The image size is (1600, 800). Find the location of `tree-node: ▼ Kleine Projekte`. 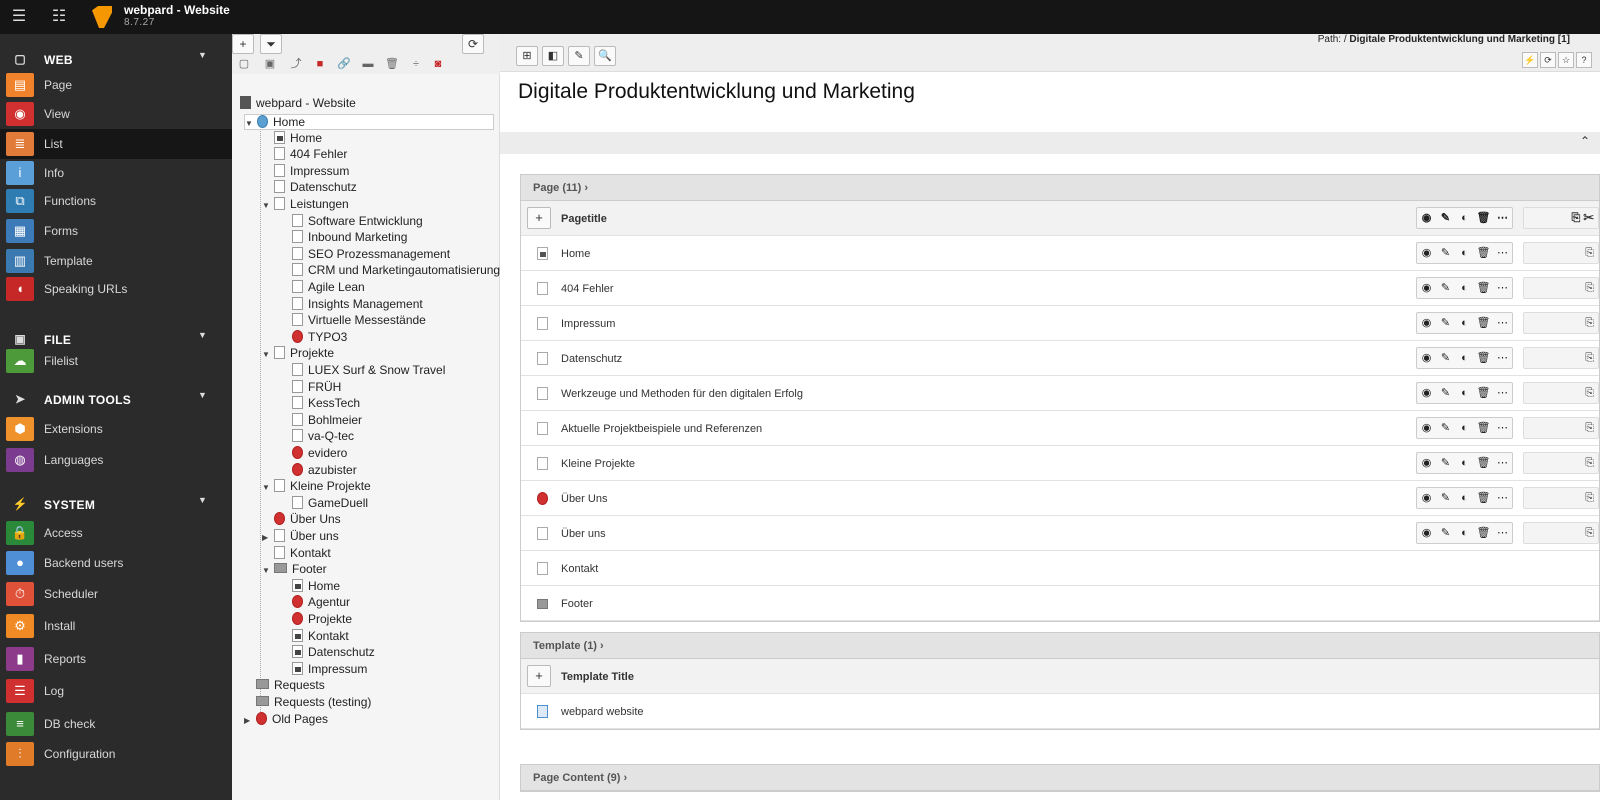

tree-node: ▼ Kleine Projekte is located at coordinates (316, 487).